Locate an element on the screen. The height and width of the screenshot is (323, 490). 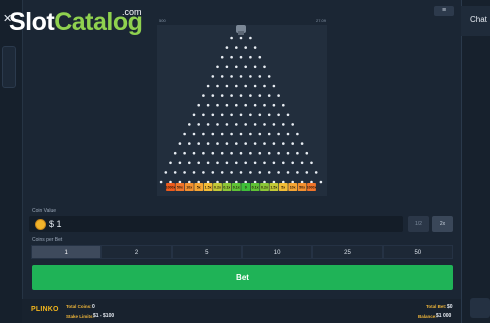
coin-value-text: $ 1 is located at coordinates (55, 224).